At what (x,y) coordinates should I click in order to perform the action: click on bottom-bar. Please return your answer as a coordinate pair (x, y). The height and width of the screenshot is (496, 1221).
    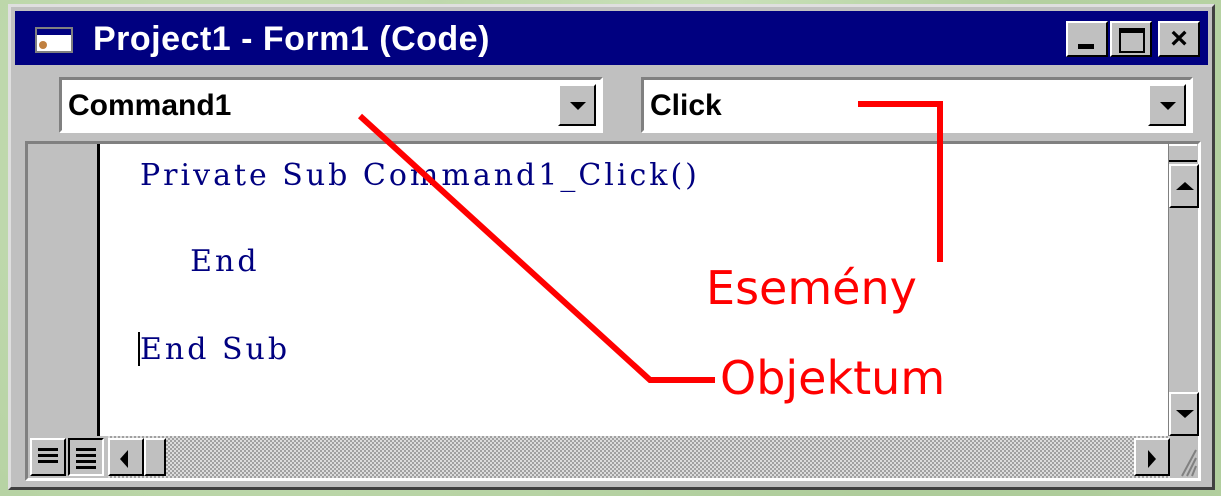
    Looking at the image, I should click on (613, 457).